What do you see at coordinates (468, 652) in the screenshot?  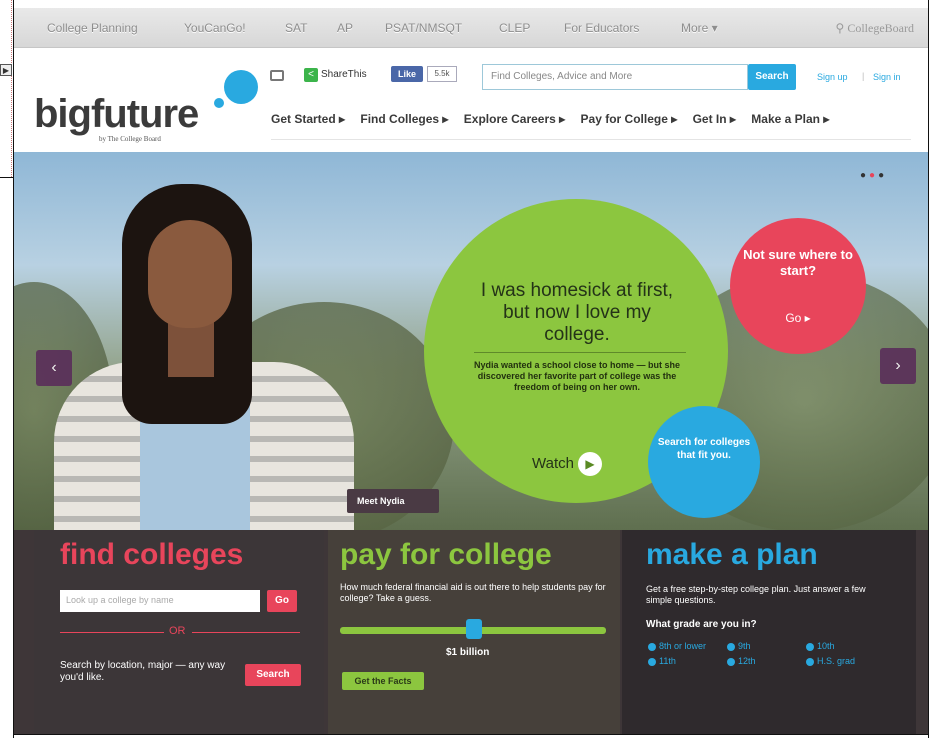 I see `aid-slider-value: $1 billion` at bounding box center [468, 652].